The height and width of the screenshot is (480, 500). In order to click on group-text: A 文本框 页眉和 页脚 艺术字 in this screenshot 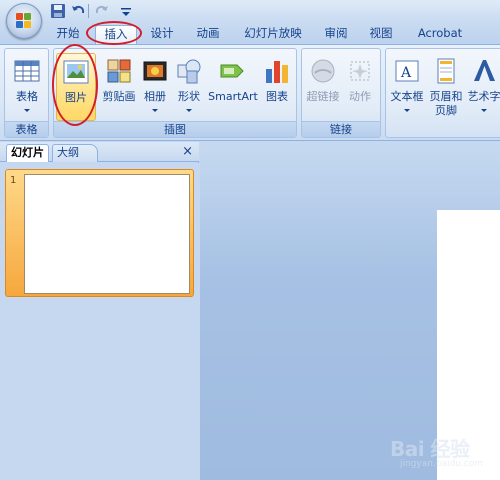, I will do `click(442, 93)`.